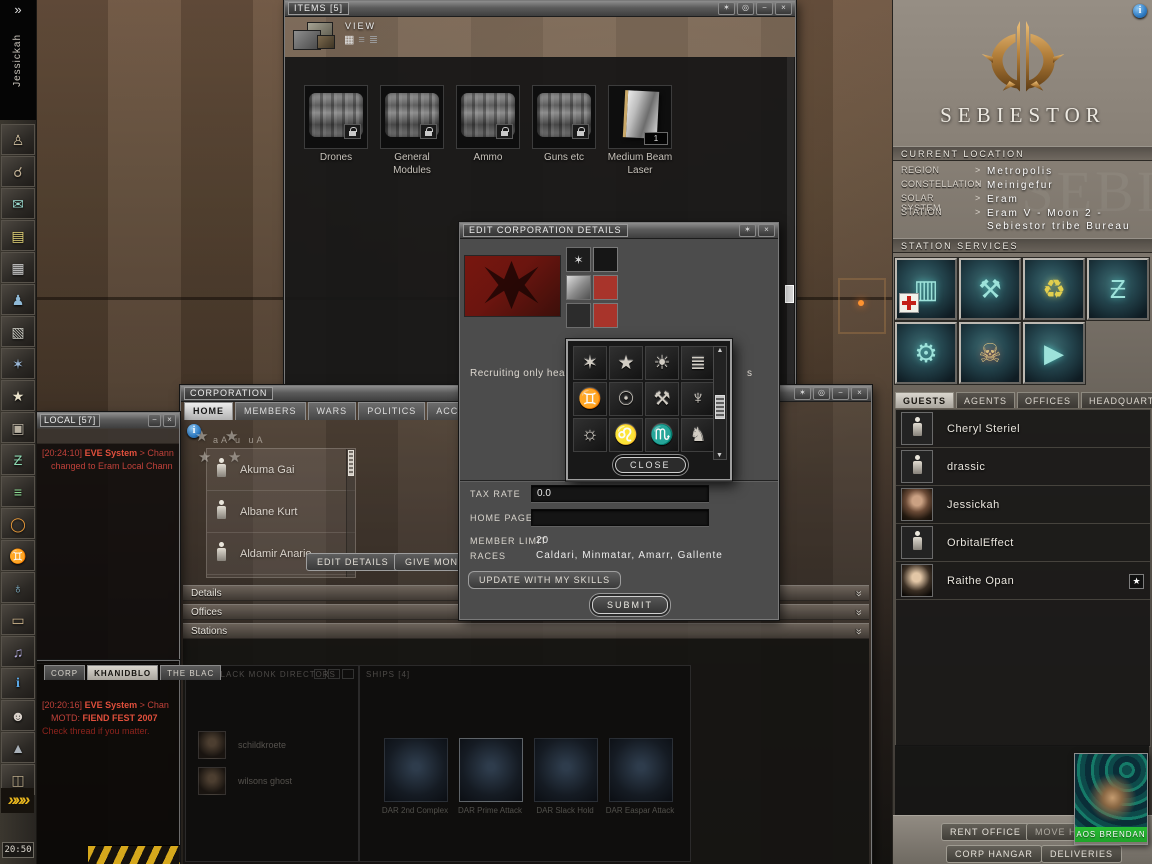 Image resolution: width=1152 pixels, height=864 pixels. What do you see at coordinates (444, 411) in the screenshot?
I see `tab-accounts: ACCOUNTS` at bounding box center [444, 411].